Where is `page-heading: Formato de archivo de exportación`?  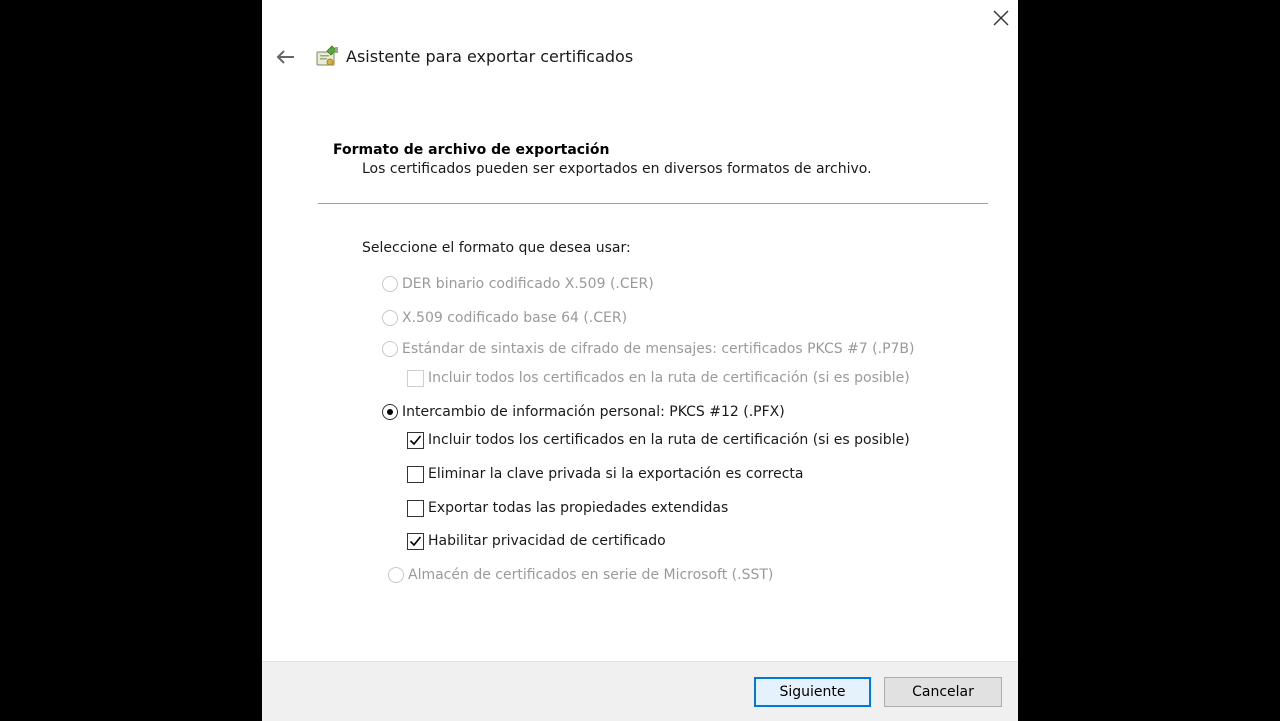 page-heading: Formato de archivo de exportación is located at coordinates (471, 150).